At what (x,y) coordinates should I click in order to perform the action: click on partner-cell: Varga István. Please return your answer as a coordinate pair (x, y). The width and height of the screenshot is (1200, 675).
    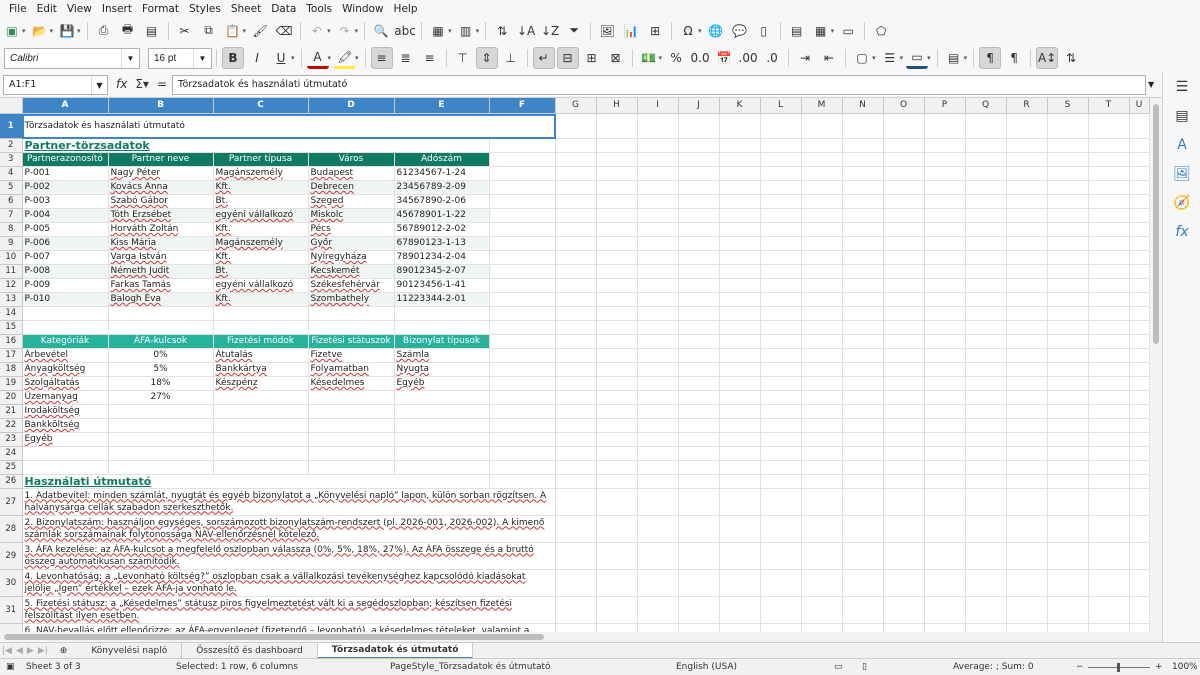
    Looking at the image, I should click on (161, 257).